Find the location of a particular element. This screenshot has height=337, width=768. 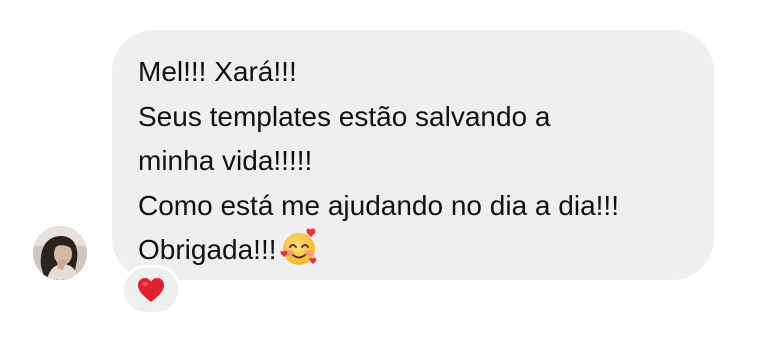

reaction-badge is located at coordinates (151, 290).